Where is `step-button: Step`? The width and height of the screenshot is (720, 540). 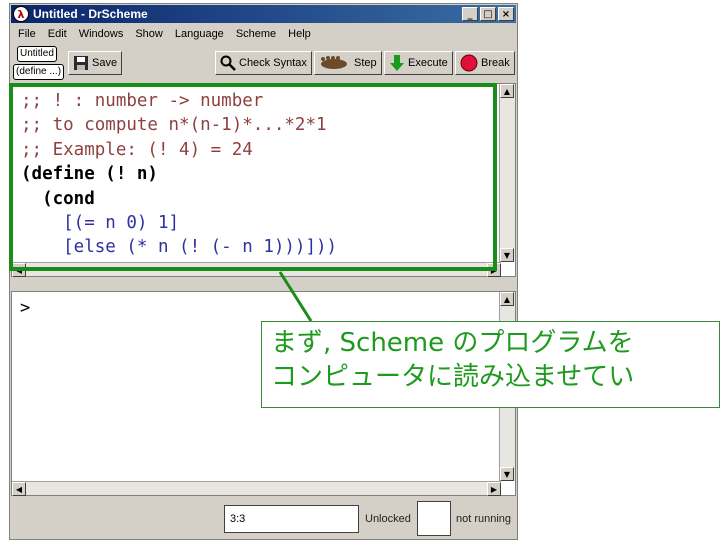
step-button: Step is located at coordinates (348, 63).